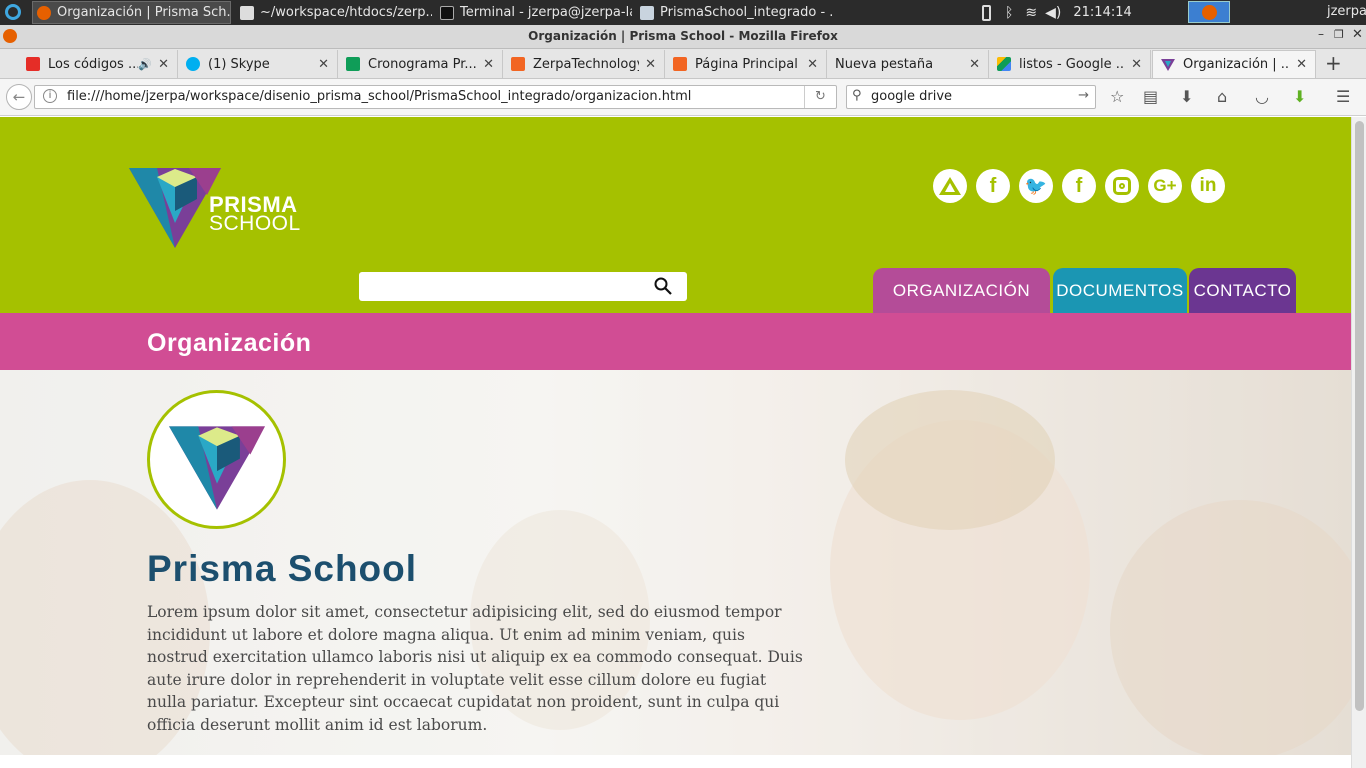 The image size is (1366, 768). What do you see at coordinates (1343, 96) in the screenshot?
I see `menu-hamburger-icon: ☰` at bounding box center [1343, 96].